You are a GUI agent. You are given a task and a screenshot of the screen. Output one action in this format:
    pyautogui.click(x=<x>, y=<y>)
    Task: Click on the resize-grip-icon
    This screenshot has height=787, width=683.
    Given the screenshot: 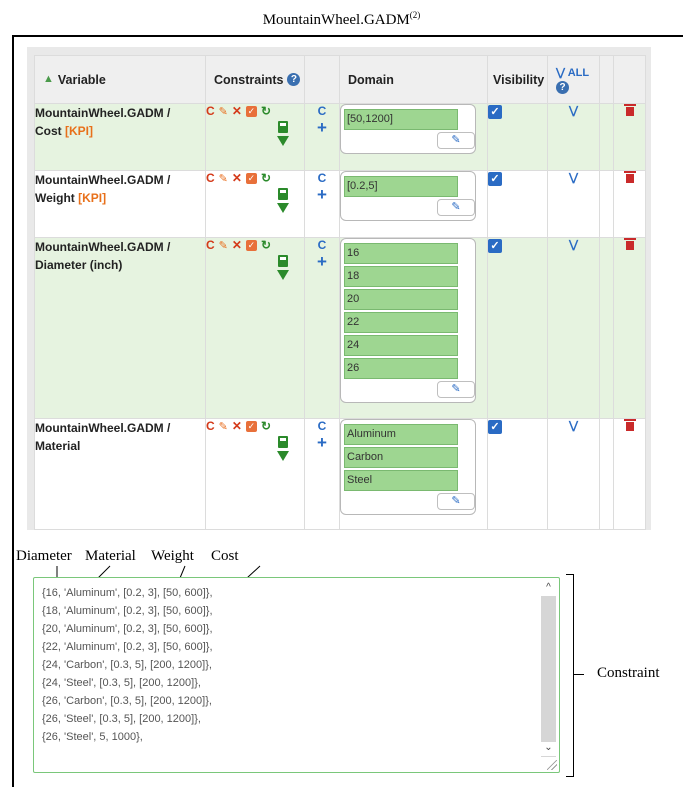 What is the action you would take?
    pyautogui.click(x=552, y=765)
    